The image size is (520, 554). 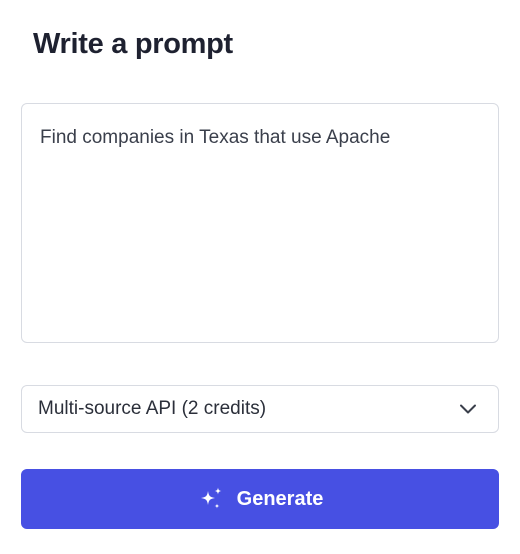 I want to click on source-select-value: Multi-source API (2 credits), so click(x=152, y=408).